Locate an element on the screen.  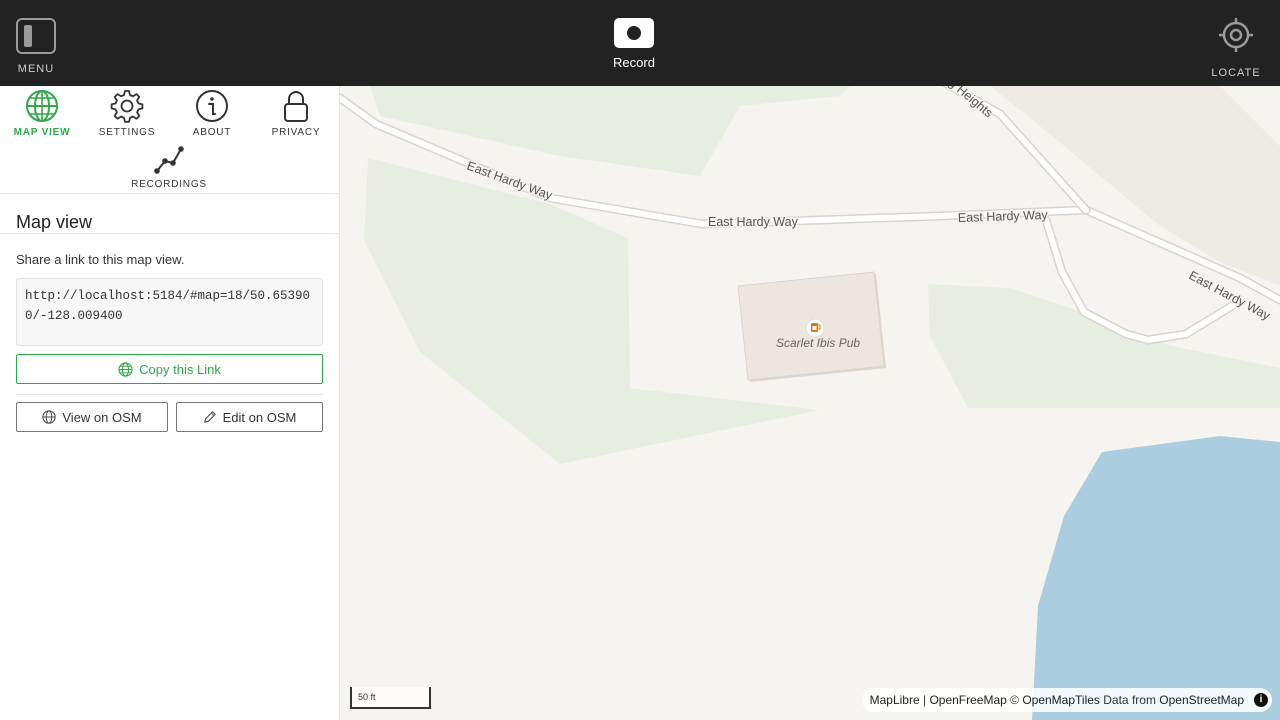
record-label: Record is located at coordinates (634, 62).